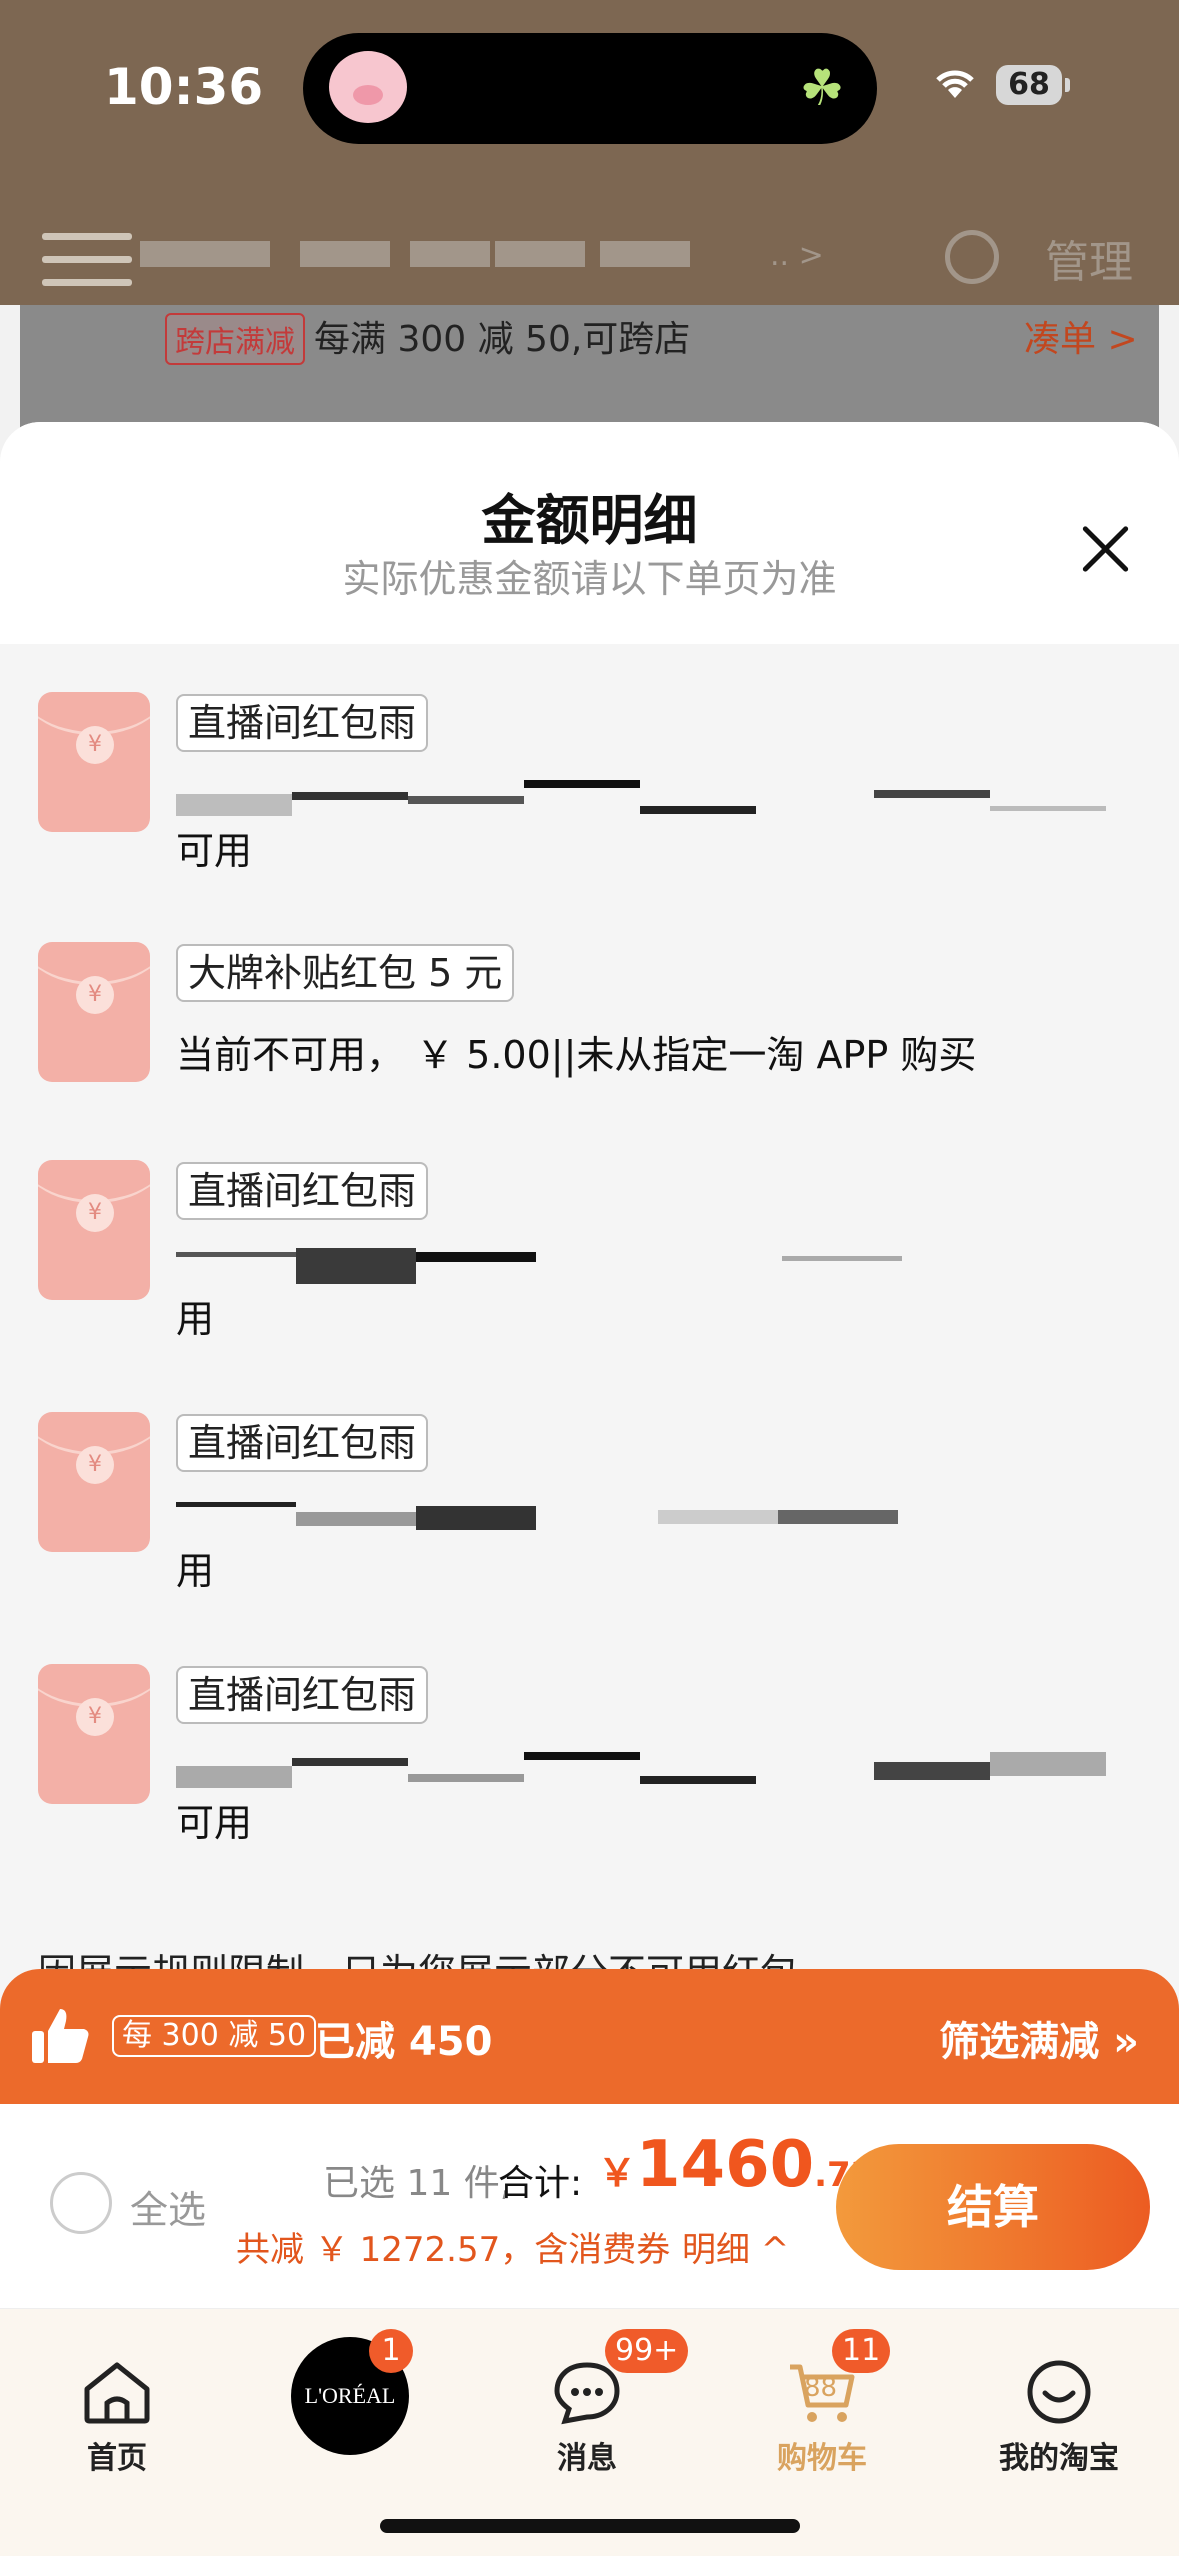 The width and height of the screenshot is (1179, 2556). What do you see at coordinates (617, 2173) in the screenshot?
I see `currency-symbol: ￥` at bounding box center [617, 2173].